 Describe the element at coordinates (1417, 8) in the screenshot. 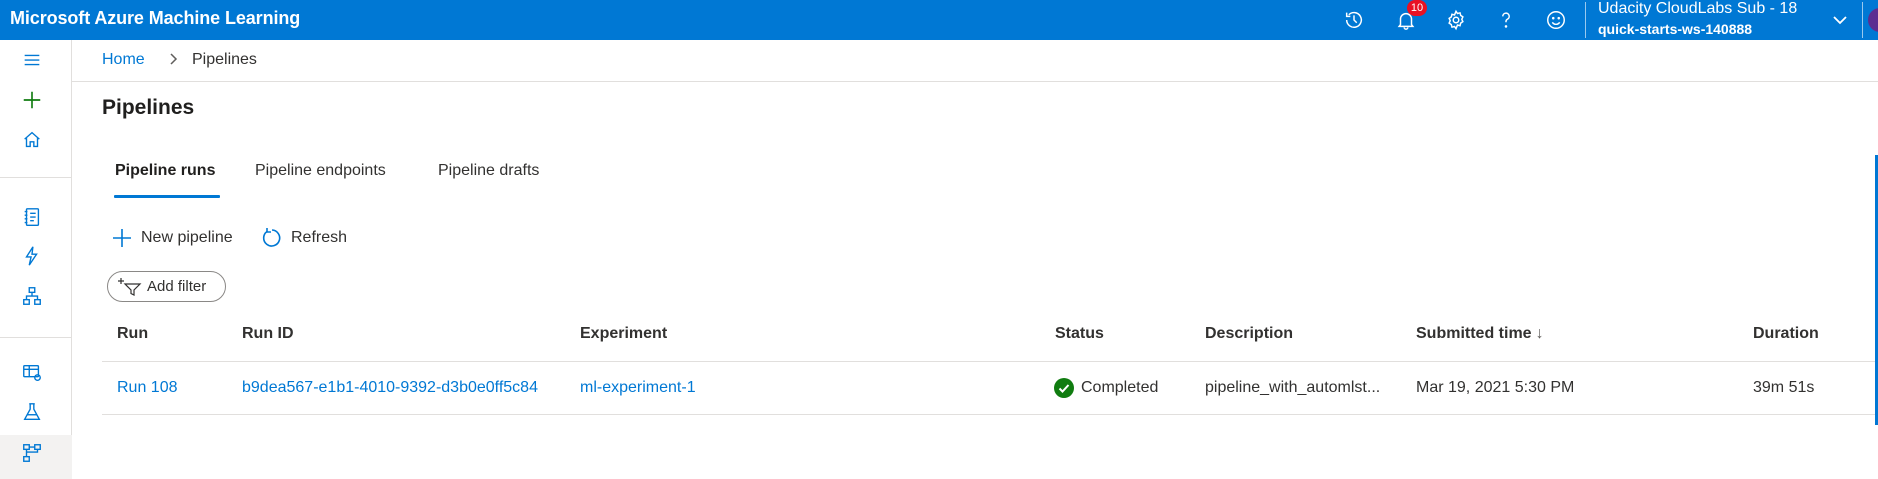

I see `notification-count-badge: 10` at that location.